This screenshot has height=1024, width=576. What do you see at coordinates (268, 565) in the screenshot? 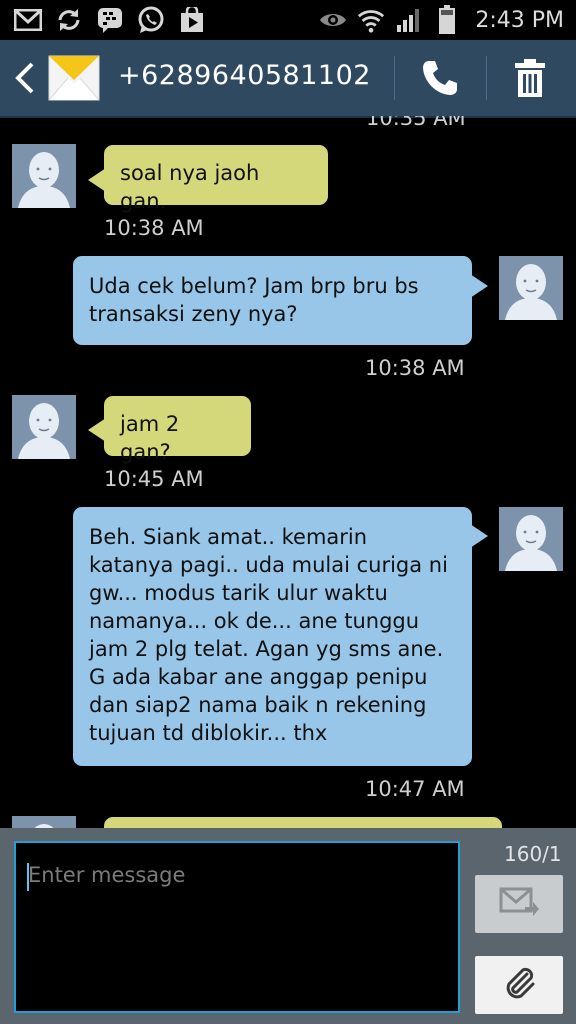
I see `message-line: katanya pagi.. uda mulai curiga ni` at bounding box center [268, 565].